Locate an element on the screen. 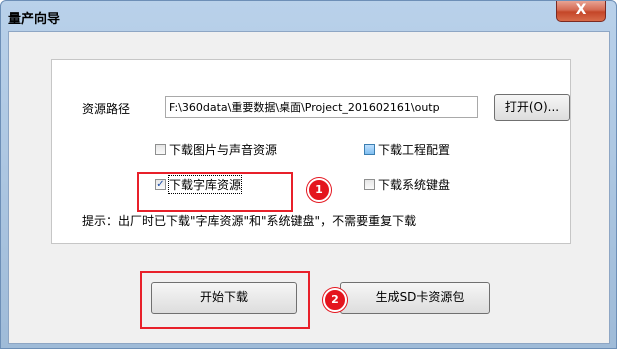 This screenshot has height=349, width=617. step-badge-1: 1 is located at coordinates (319, 190).